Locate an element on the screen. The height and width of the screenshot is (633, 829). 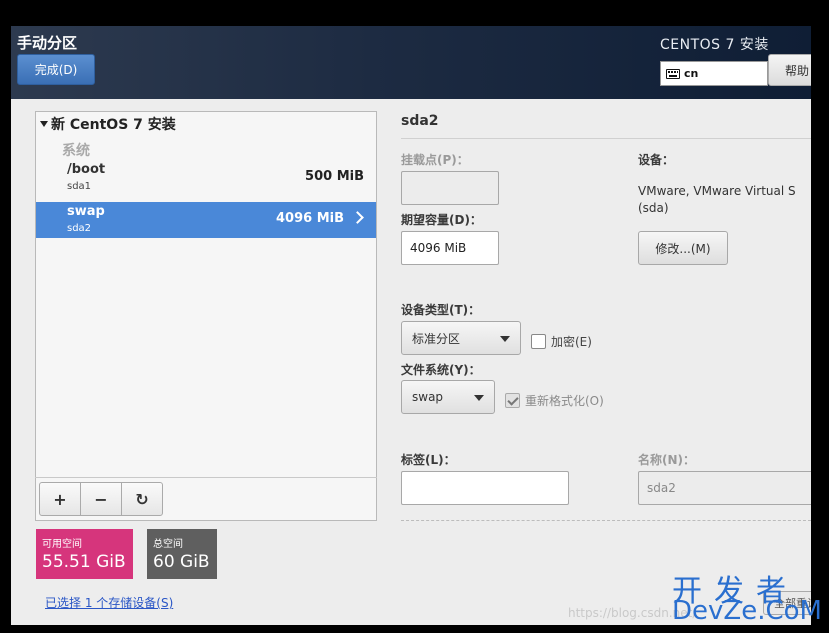
product-title: CENTOS 7 安装 is located at coordinates (714, 45).